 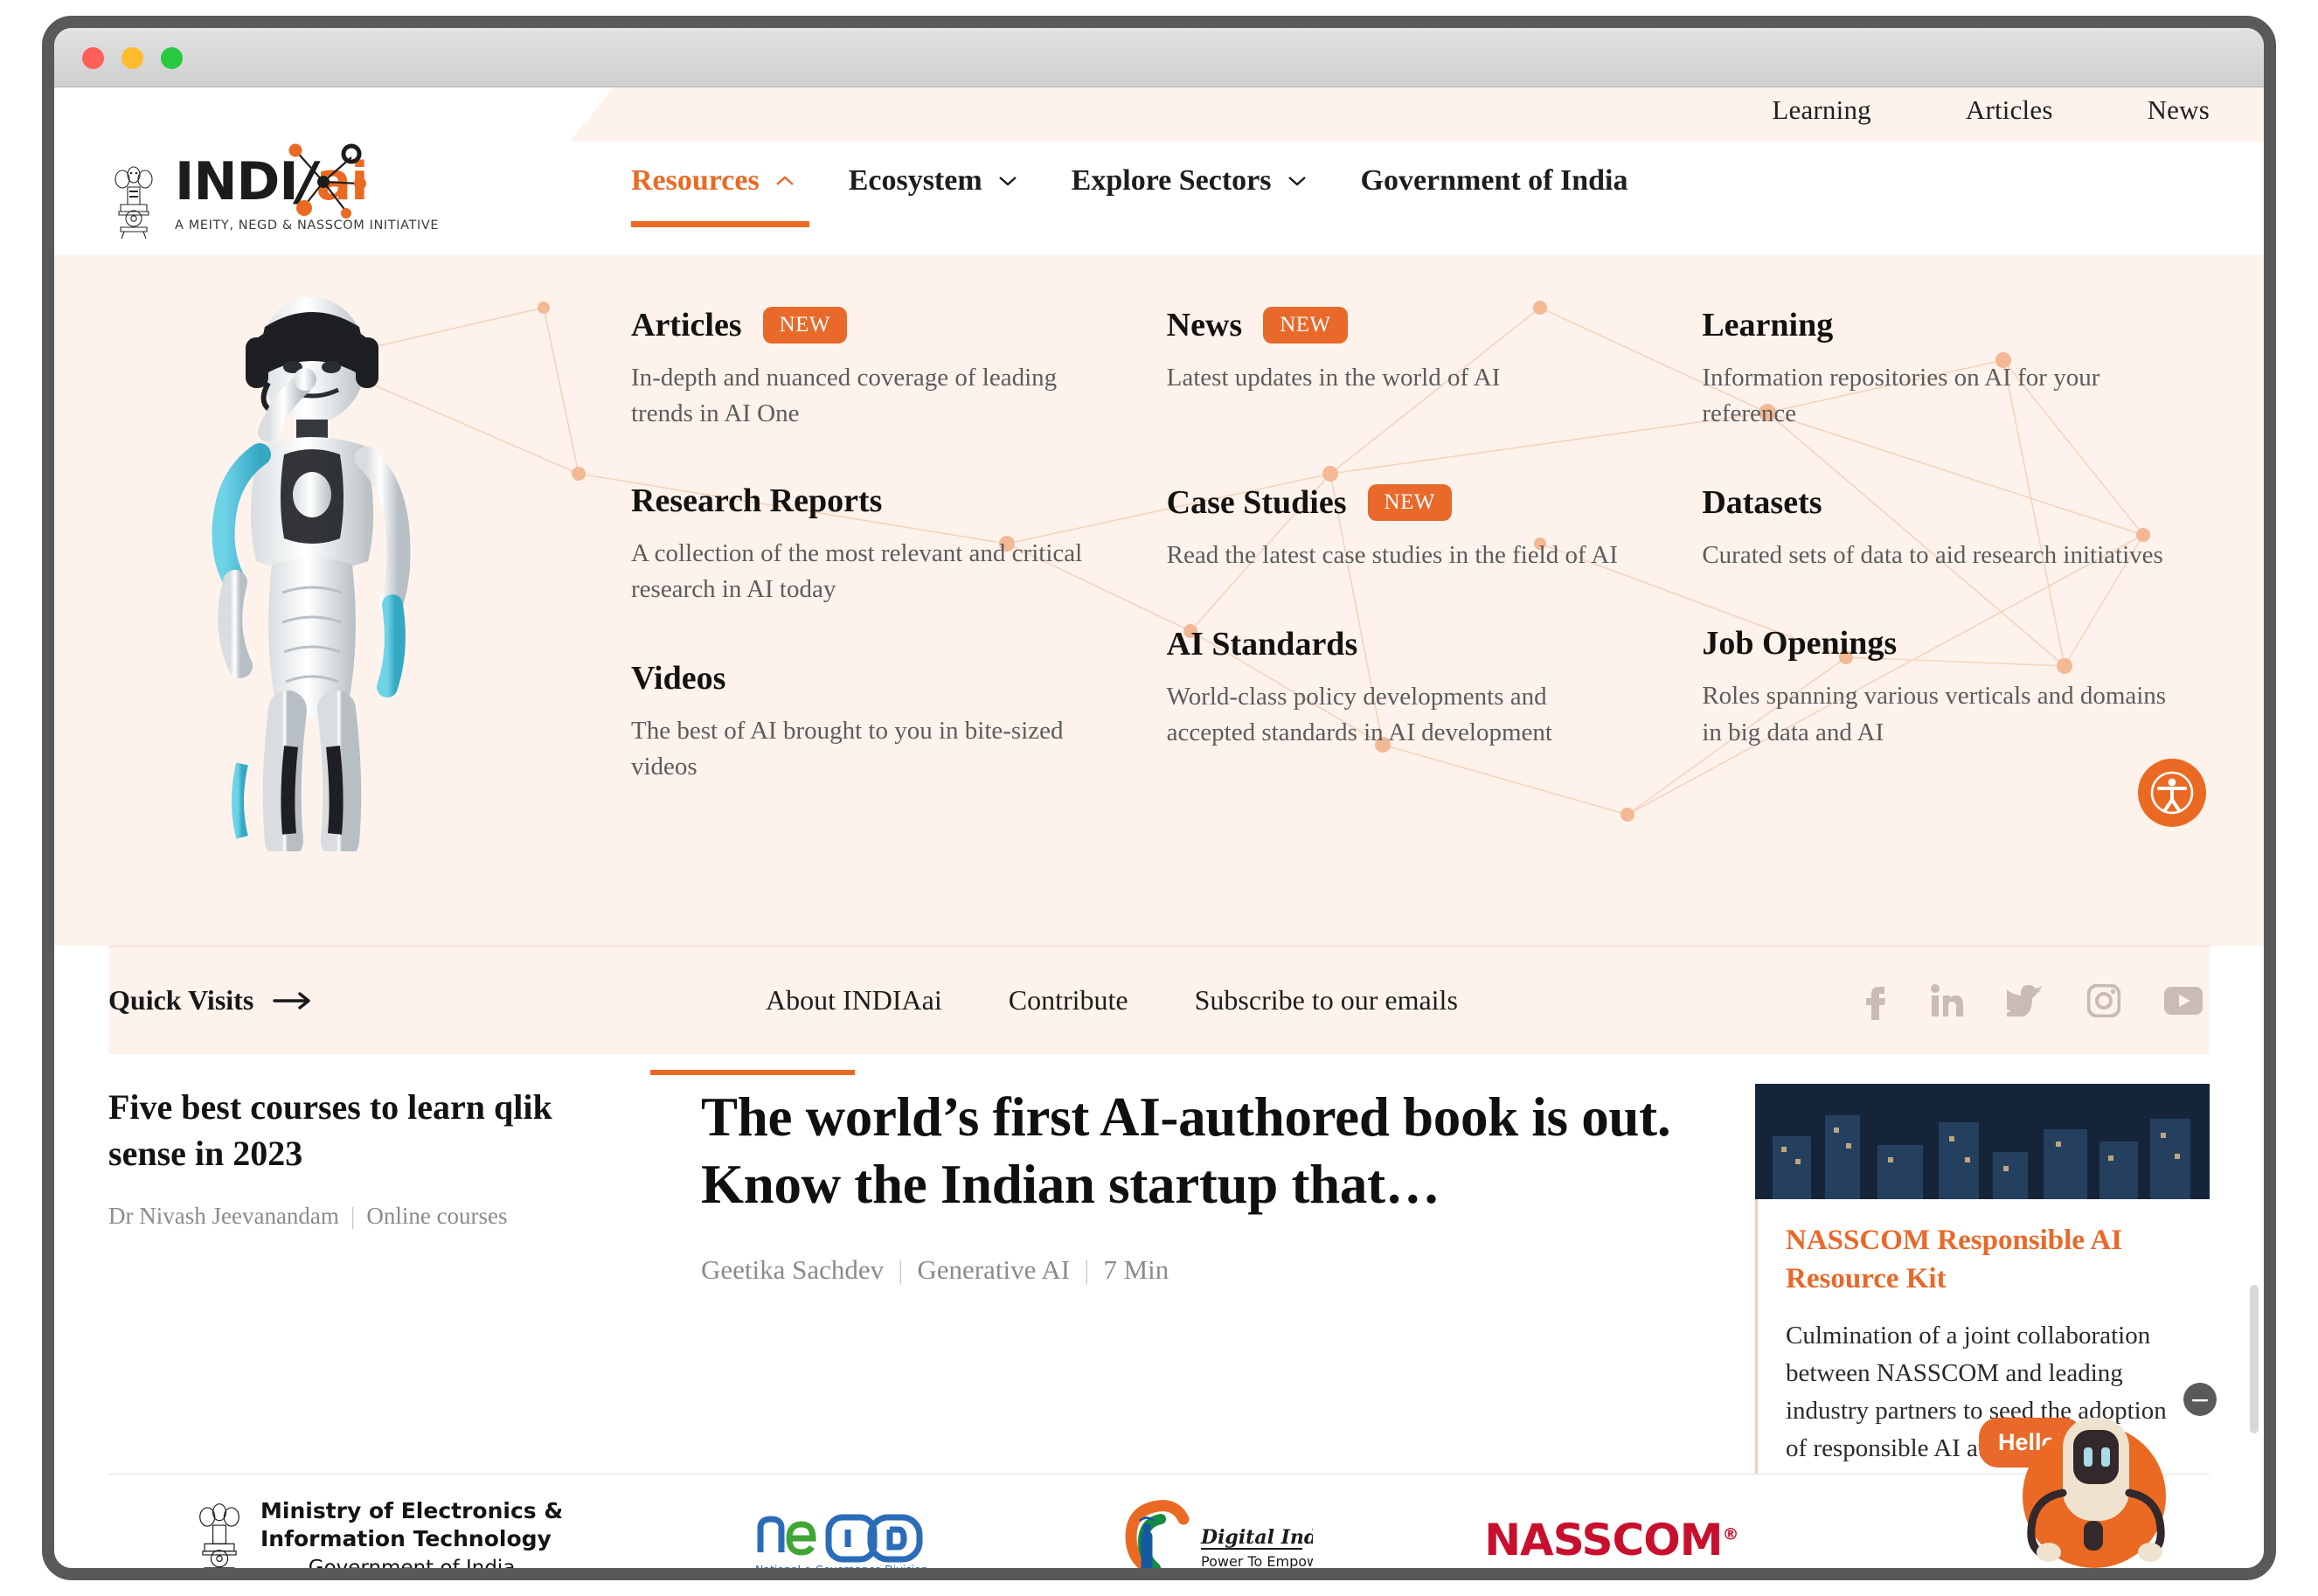 I want to click on traffic-light-controls, so click(x=132, y=58).